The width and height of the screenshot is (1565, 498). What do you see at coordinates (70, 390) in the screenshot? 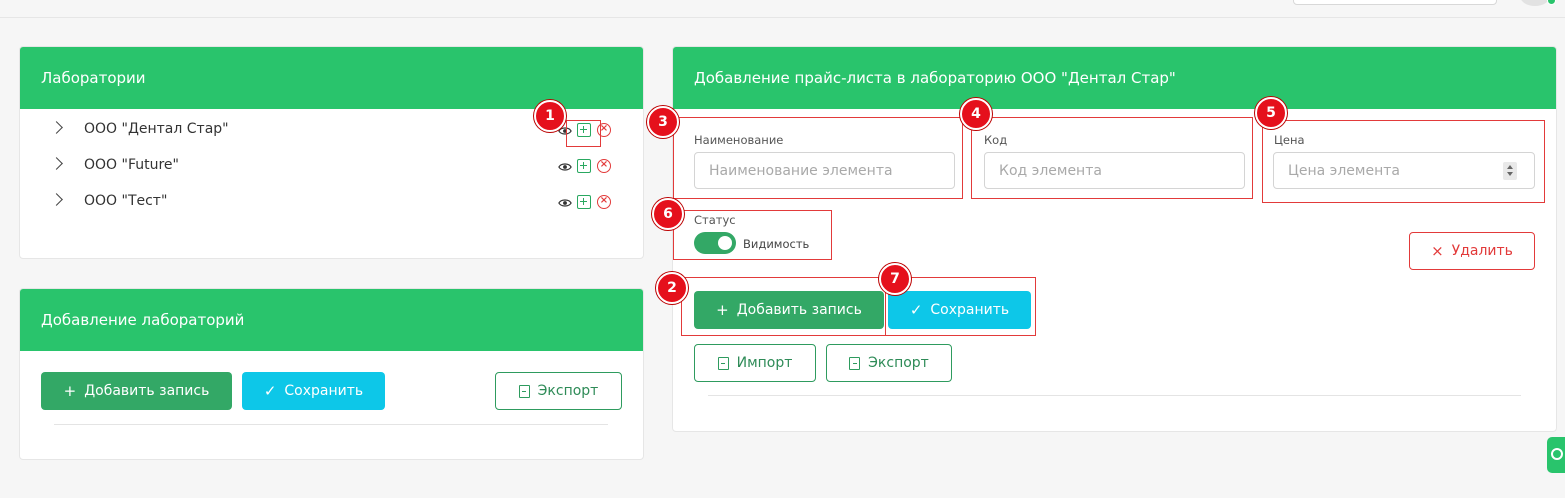
I see `plus-icon: +` at bounding box center [70, 390].